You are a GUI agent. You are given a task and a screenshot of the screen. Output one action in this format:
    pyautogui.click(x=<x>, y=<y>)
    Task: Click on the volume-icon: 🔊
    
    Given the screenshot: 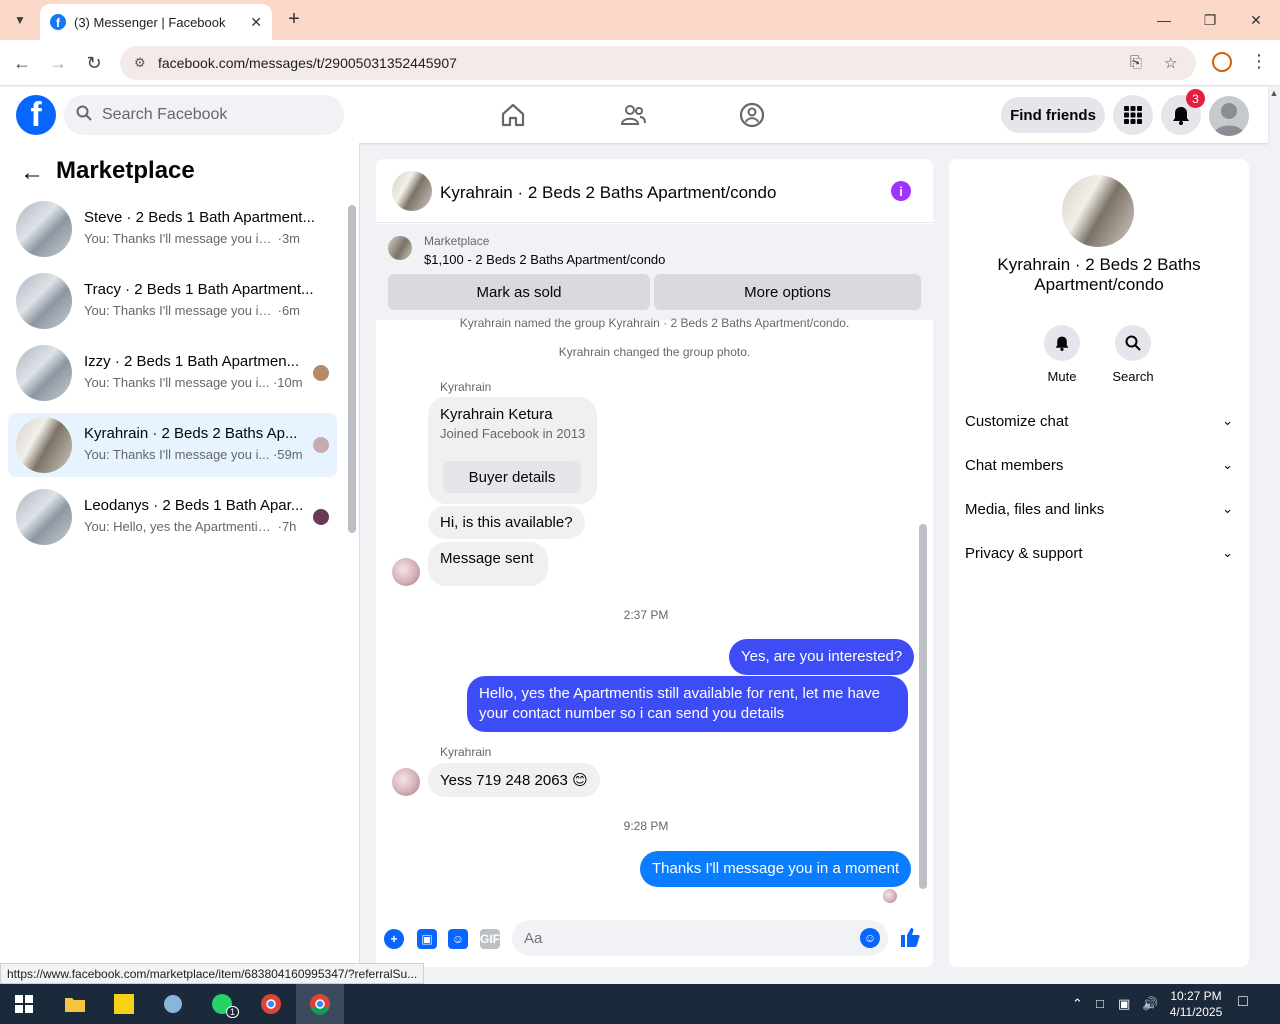 What is the action you would take?
    pyautogui.click(x=1150, y=1004)
    